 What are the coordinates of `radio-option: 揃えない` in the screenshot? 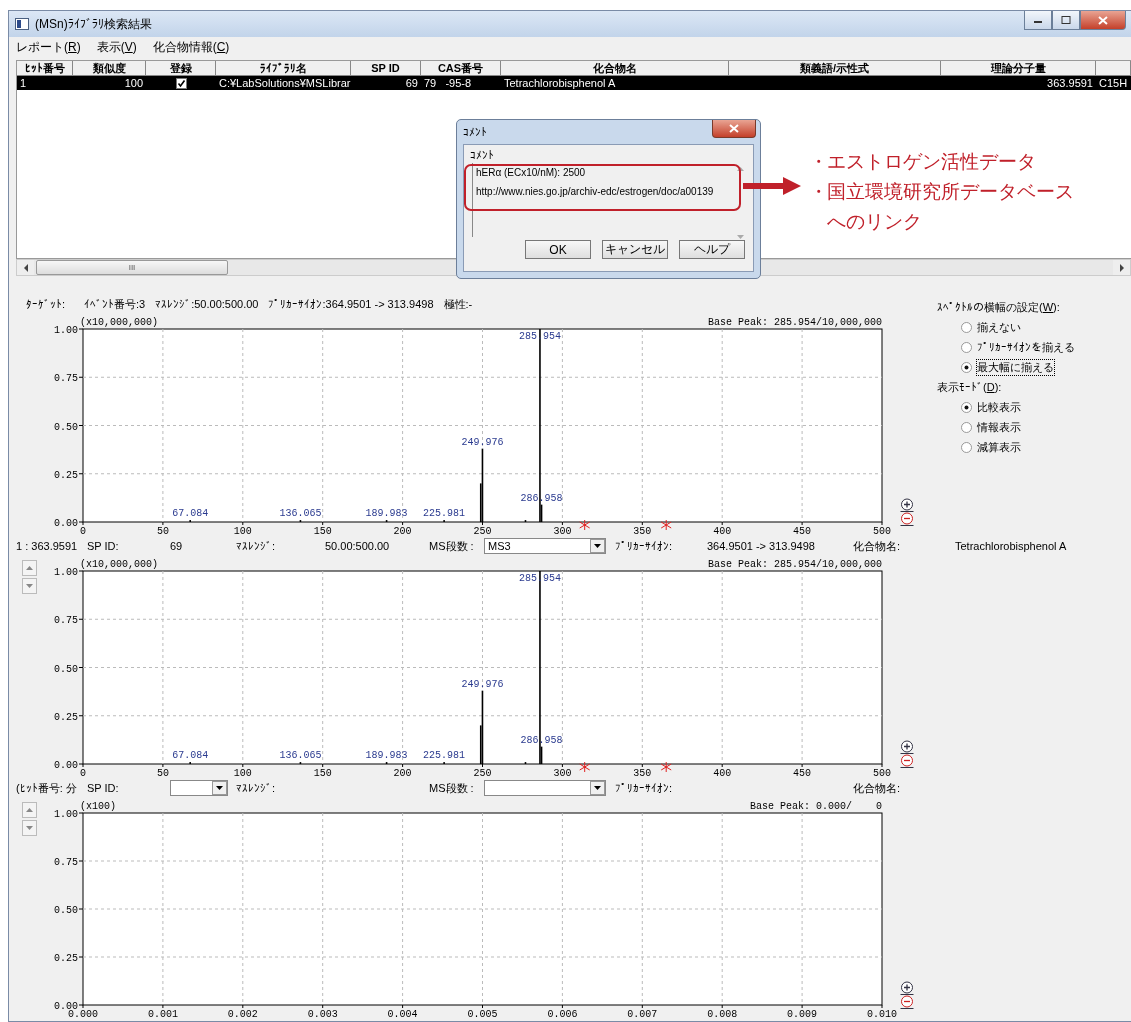 It's located at (979, 327).